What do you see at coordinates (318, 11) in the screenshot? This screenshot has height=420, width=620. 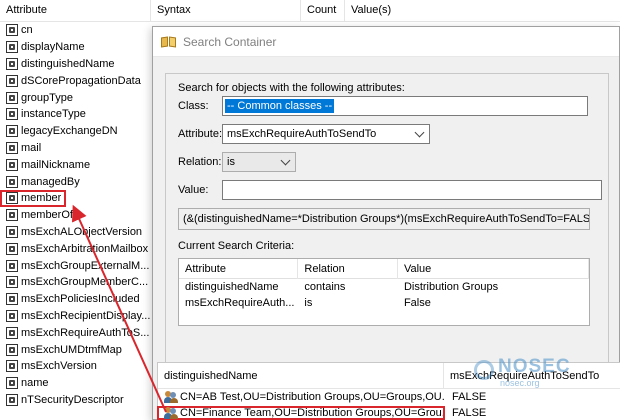 I see `col-count: Count` at bounding box center [318, 11].